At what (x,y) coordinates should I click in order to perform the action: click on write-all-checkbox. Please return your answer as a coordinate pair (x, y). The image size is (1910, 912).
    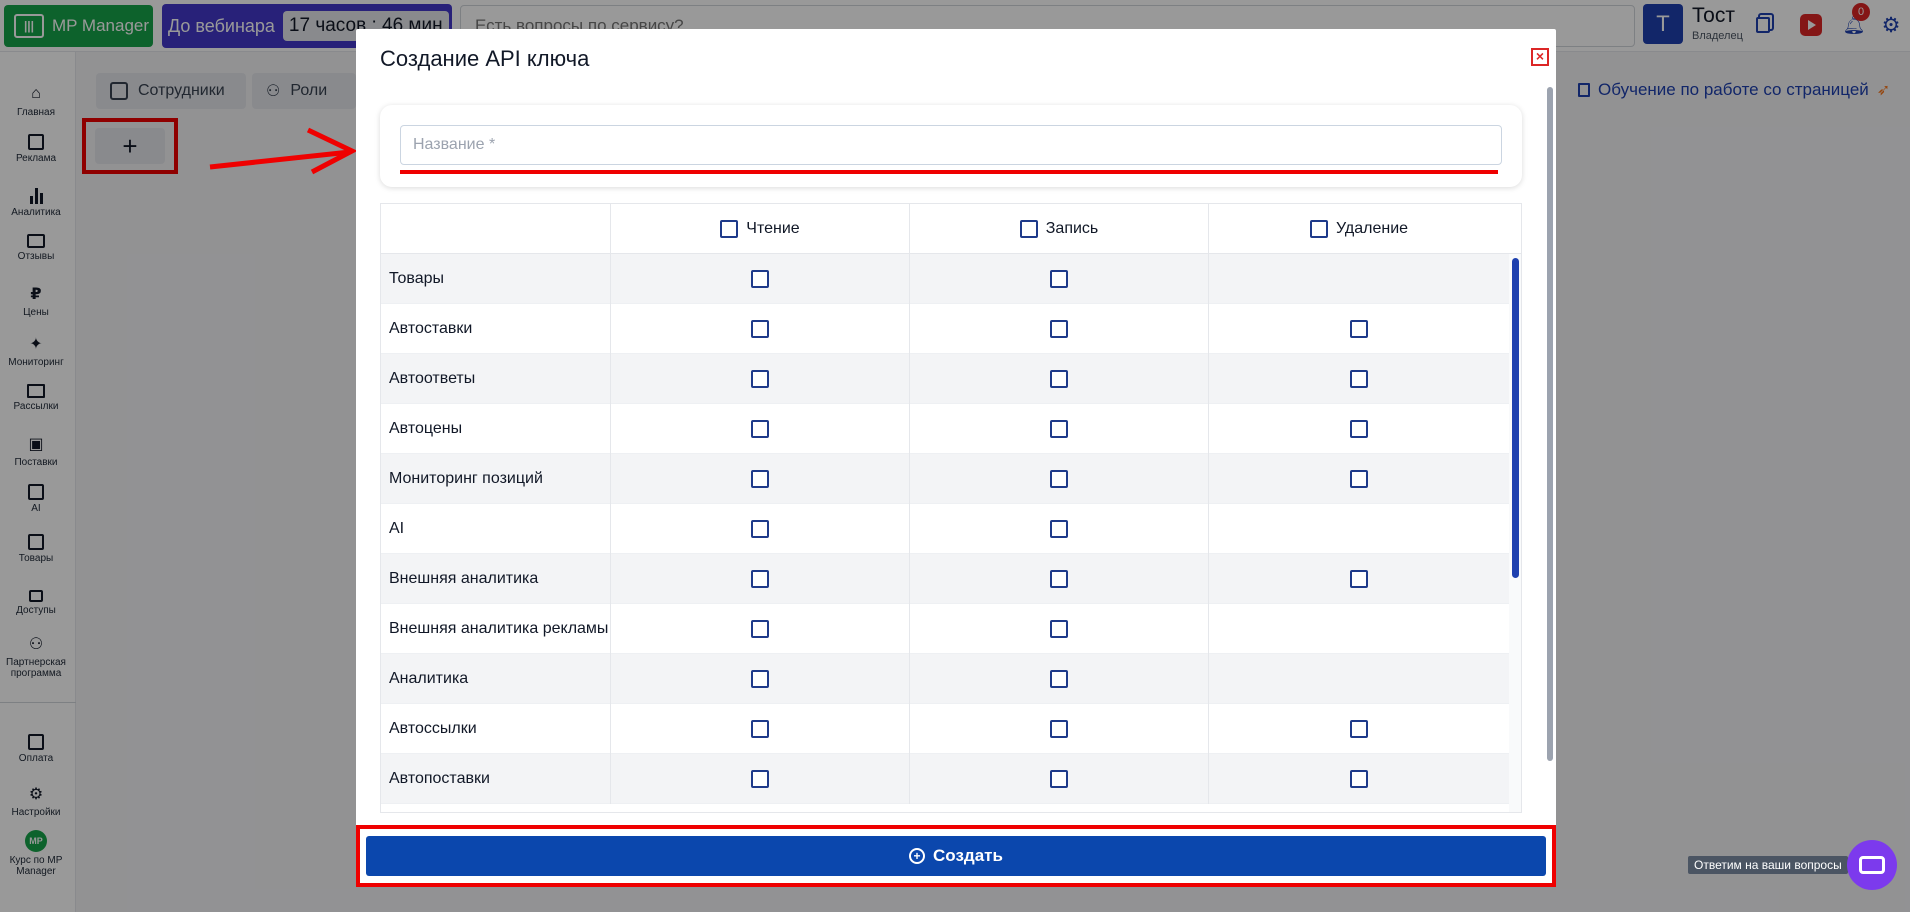
    Looking at the image, I should click on (1028, 229).